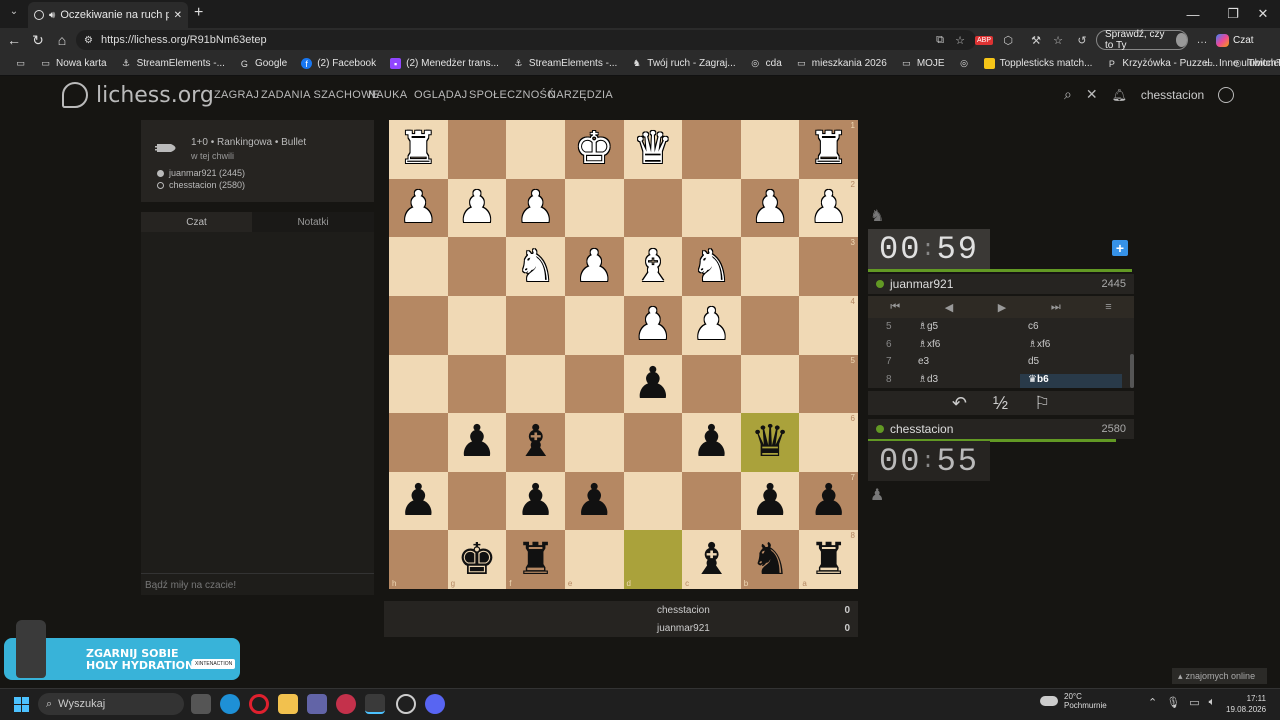  What do you see at coordinates (1212, 702) in the screenshot?
I see `volume-icon: 🔈︎` at bounding box center [1212, 702].